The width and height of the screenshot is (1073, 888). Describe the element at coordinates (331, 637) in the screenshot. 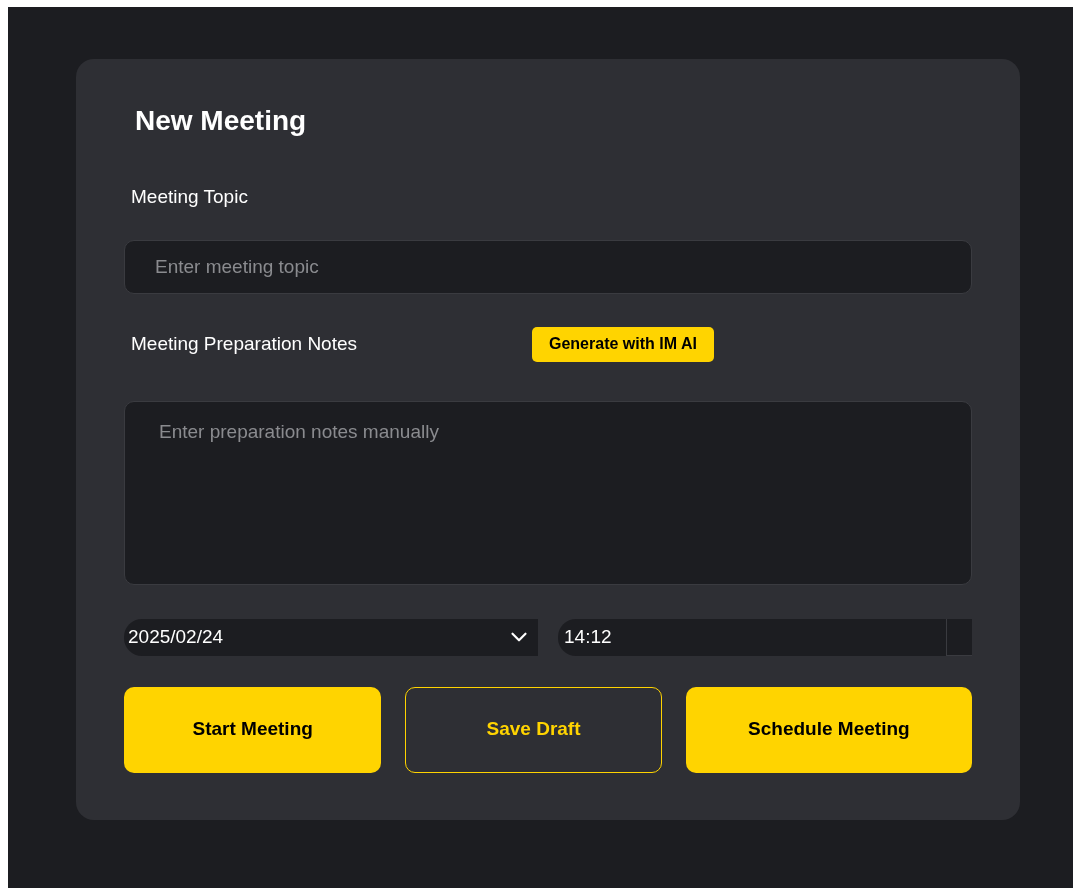

I see `date-picker: 2025/02/24` at that location.